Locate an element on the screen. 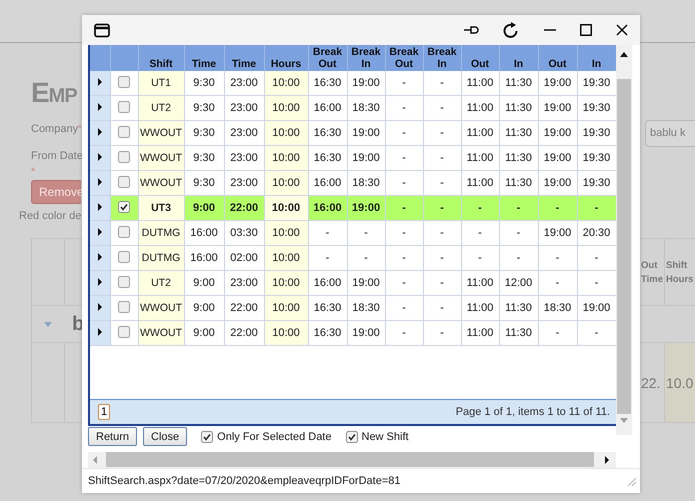 The image size is (695, 501). pin-icon is located at coordinates (471, 30).